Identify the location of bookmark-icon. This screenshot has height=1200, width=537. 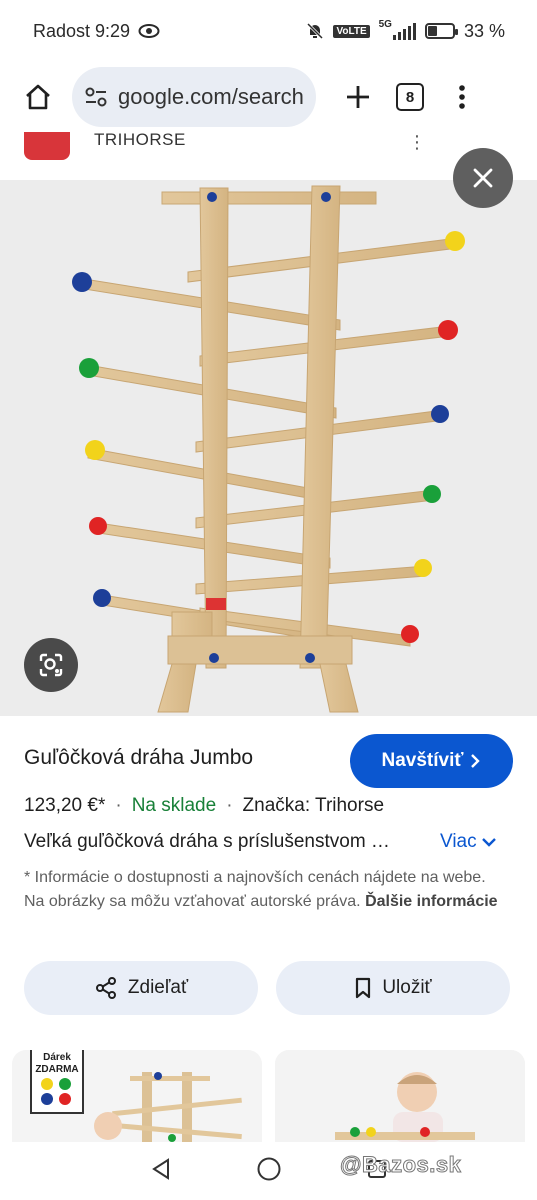
(363, 988).